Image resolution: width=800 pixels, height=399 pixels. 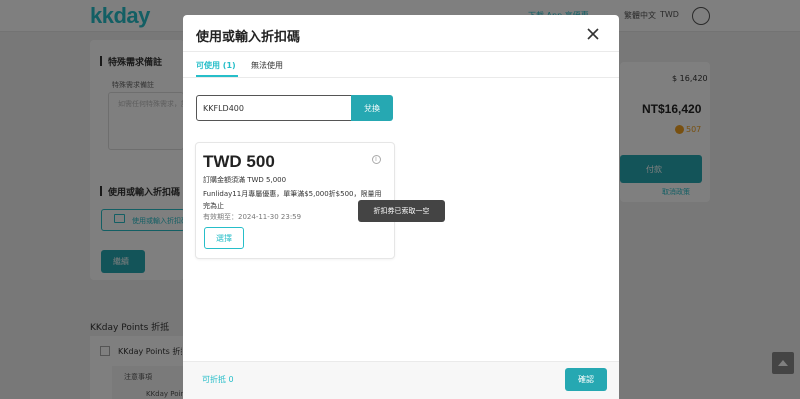 What do you see at coordinates (372, 108) in the screenshot?
I see `redeem-button: 兌換` at bounding box center [372, 108].